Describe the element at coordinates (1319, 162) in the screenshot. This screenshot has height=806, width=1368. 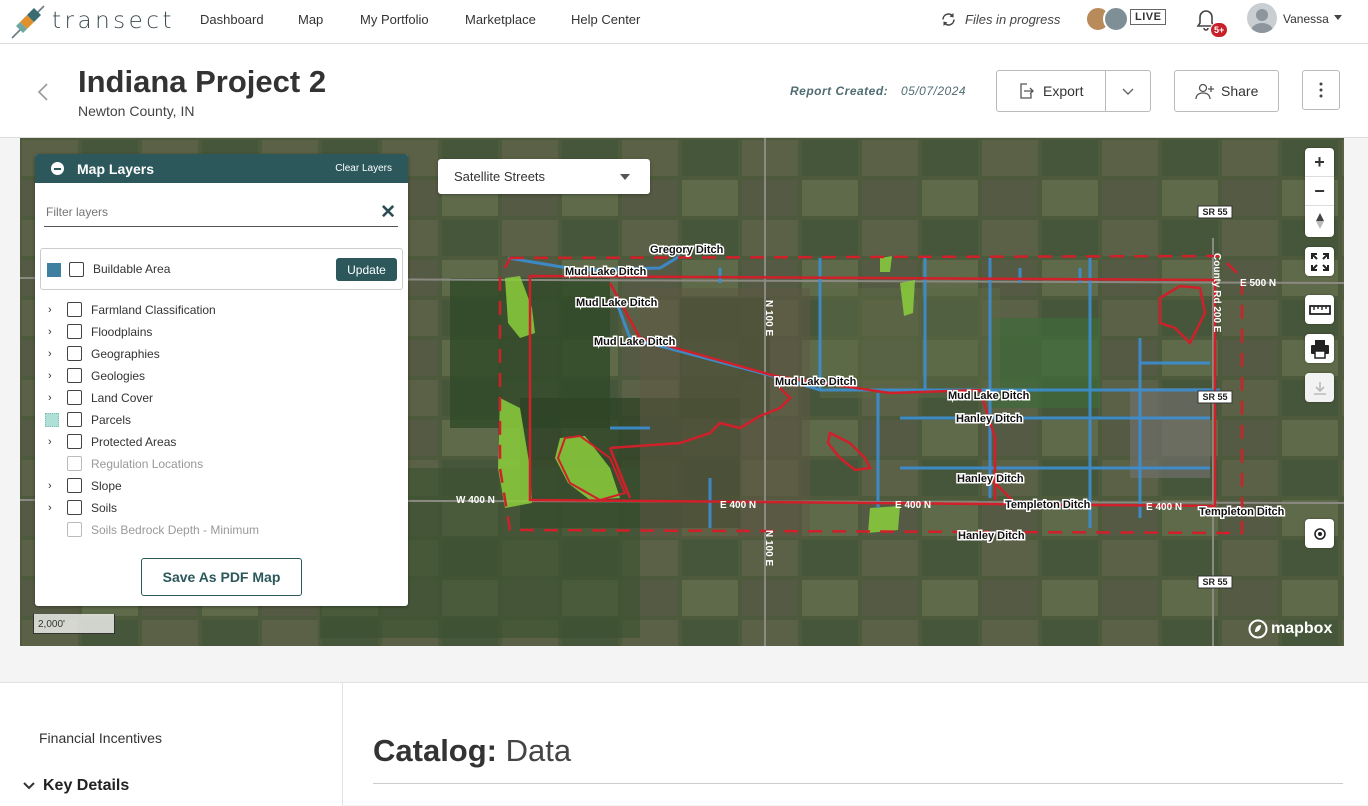
I see `zoom-in-button: +` at that location.